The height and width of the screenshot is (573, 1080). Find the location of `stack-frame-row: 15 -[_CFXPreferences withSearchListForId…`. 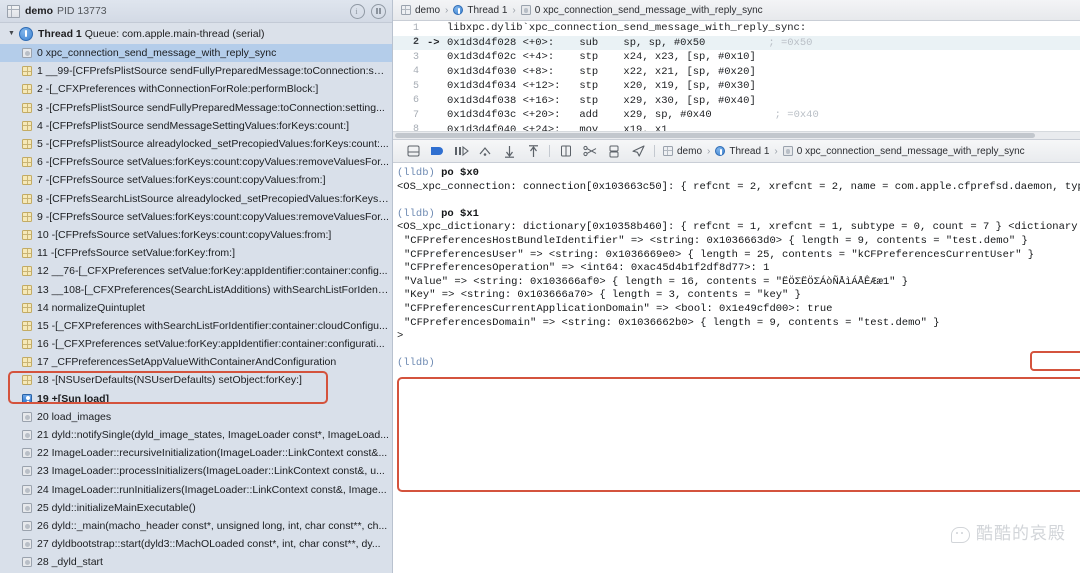

stack-frame-row: 15 -[_CFXPreferences withSearchListForId… is located at coordinates (196, 326).